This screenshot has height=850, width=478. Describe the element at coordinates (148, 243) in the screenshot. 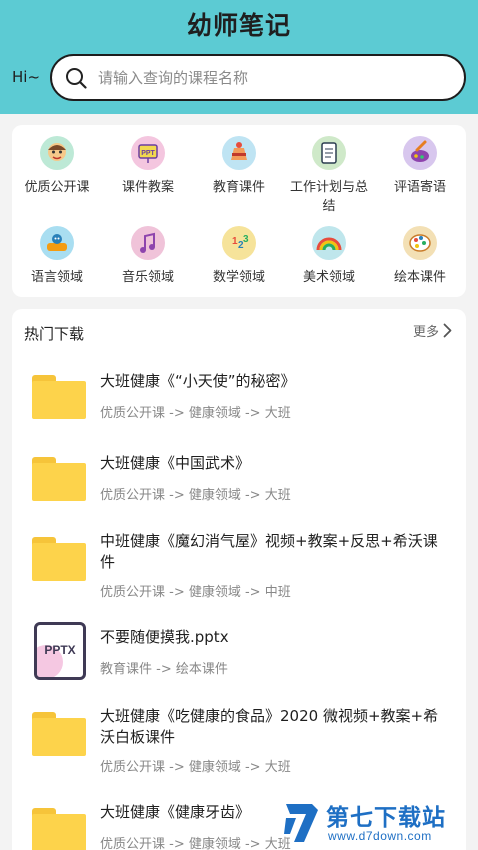

I see `music-icon` at that location.